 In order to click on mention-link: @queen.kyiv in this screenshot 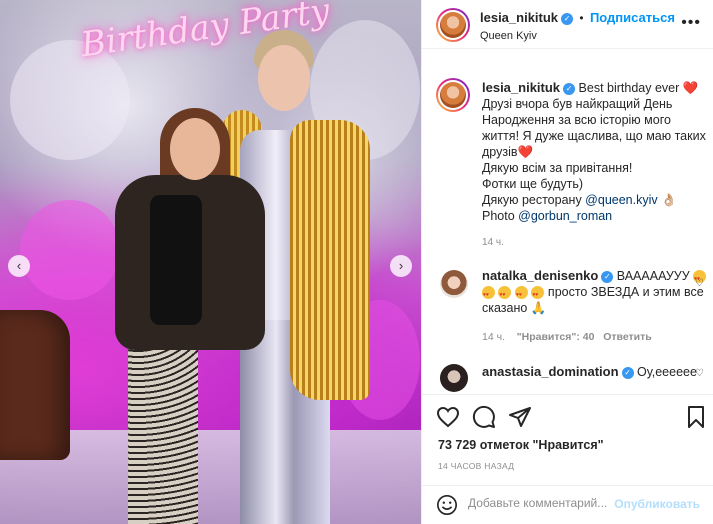, I will do `click(621, 200)`.